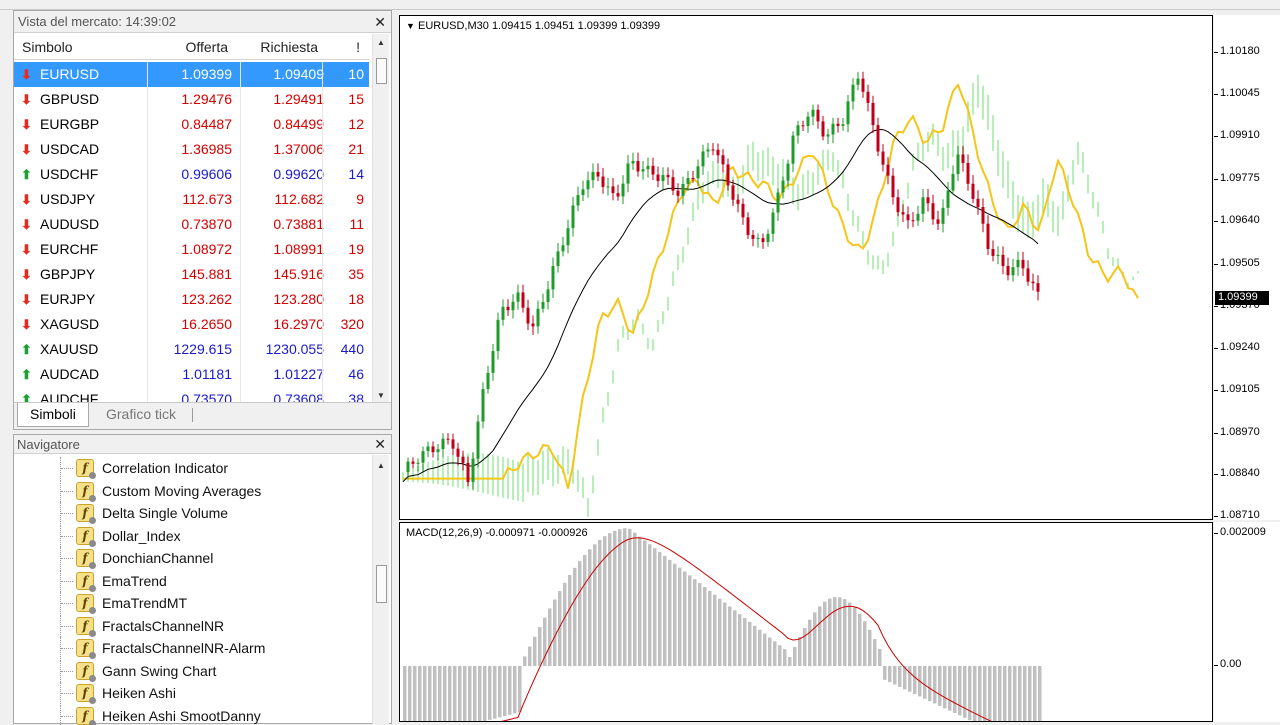 The image size is (1280, 725). I want to click on market-watch-scrollbar: ▲ ▼, so click(380, 218).